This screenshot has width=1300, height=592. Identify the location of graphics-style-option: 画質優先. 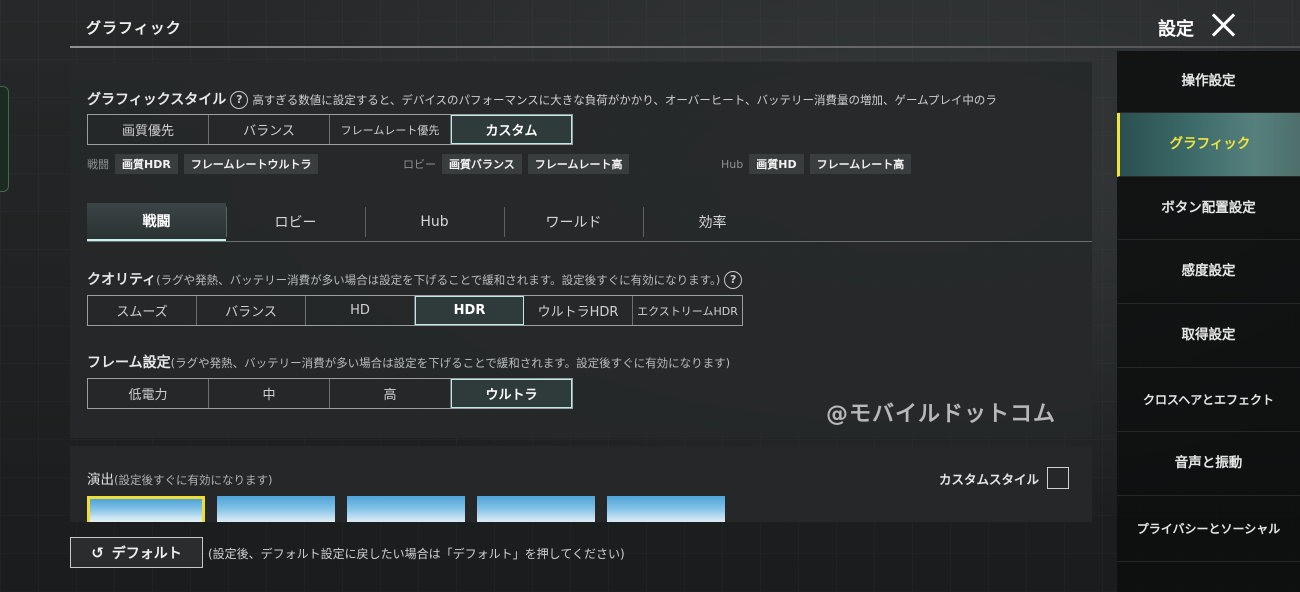
(148, 129).